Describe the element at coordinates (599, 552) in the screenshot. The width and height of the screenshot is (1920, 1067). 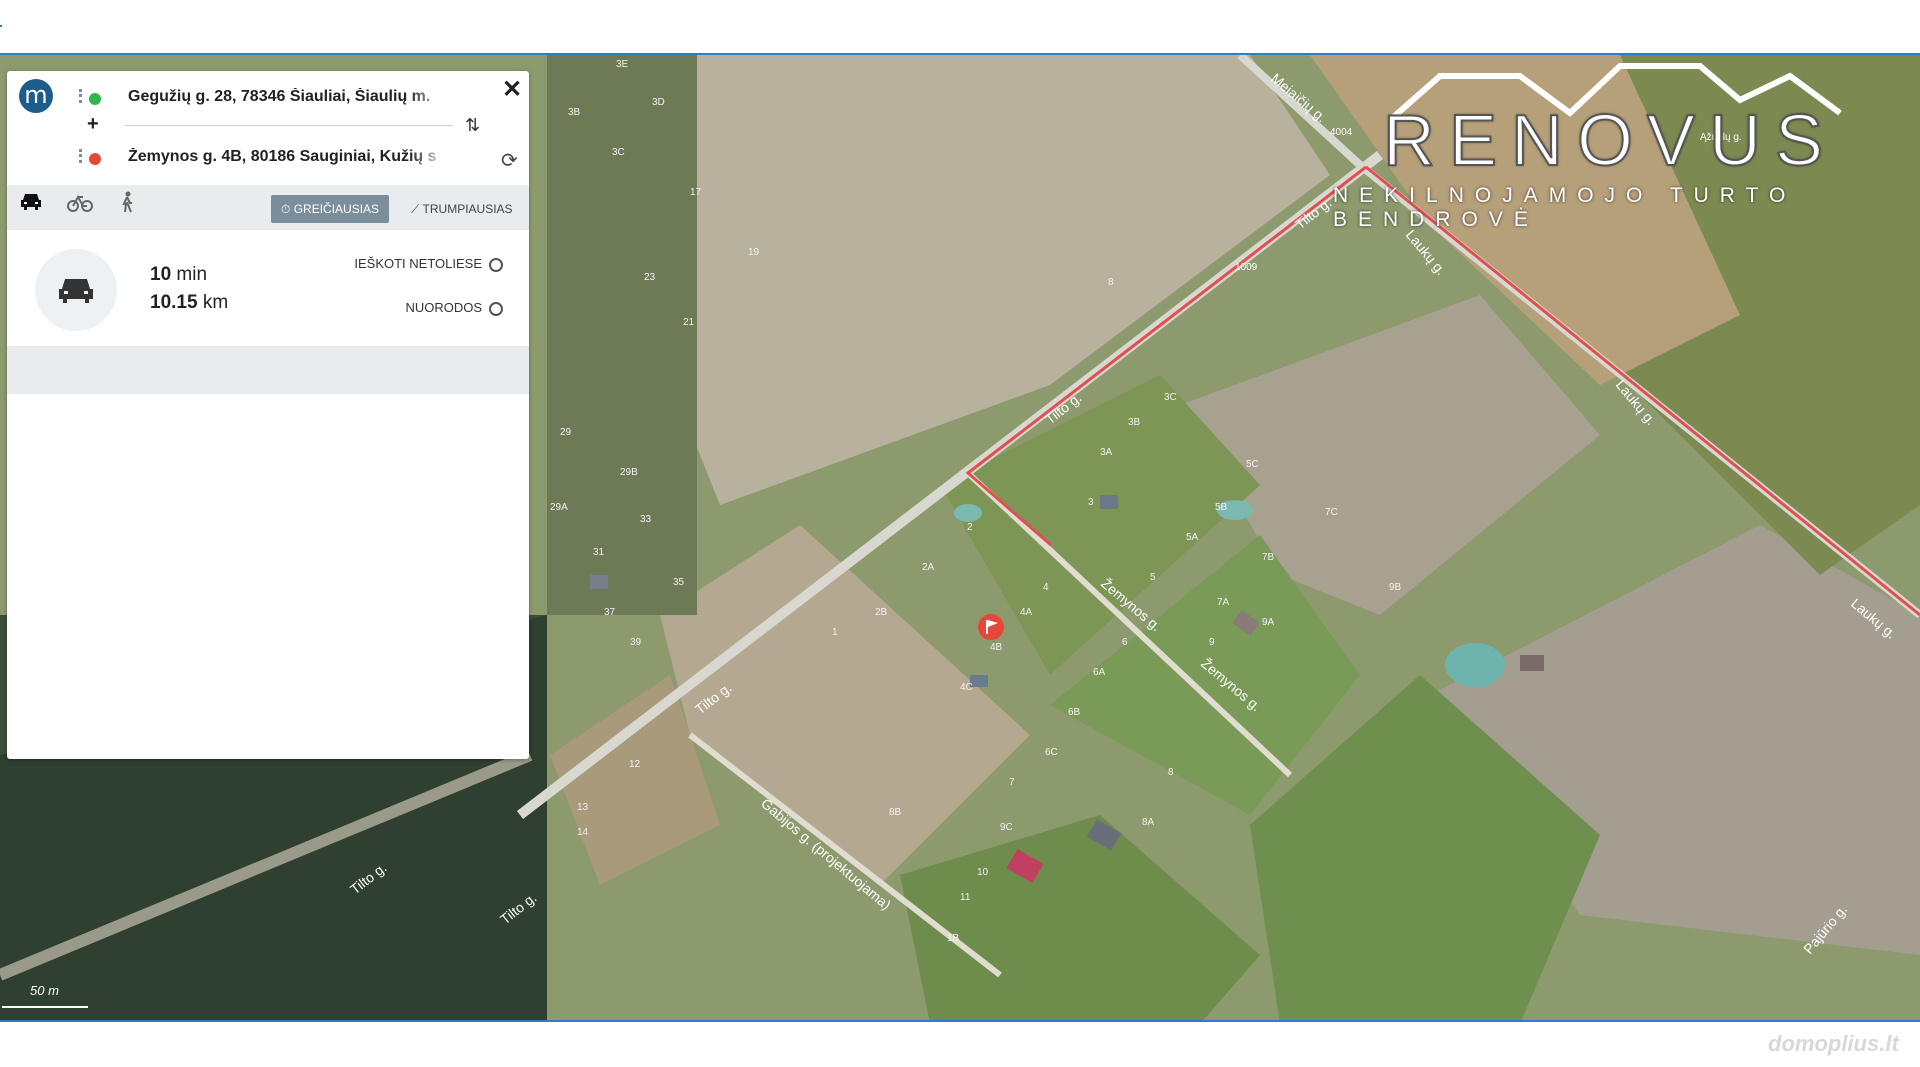
I see `parcel-number: 31` at that location.